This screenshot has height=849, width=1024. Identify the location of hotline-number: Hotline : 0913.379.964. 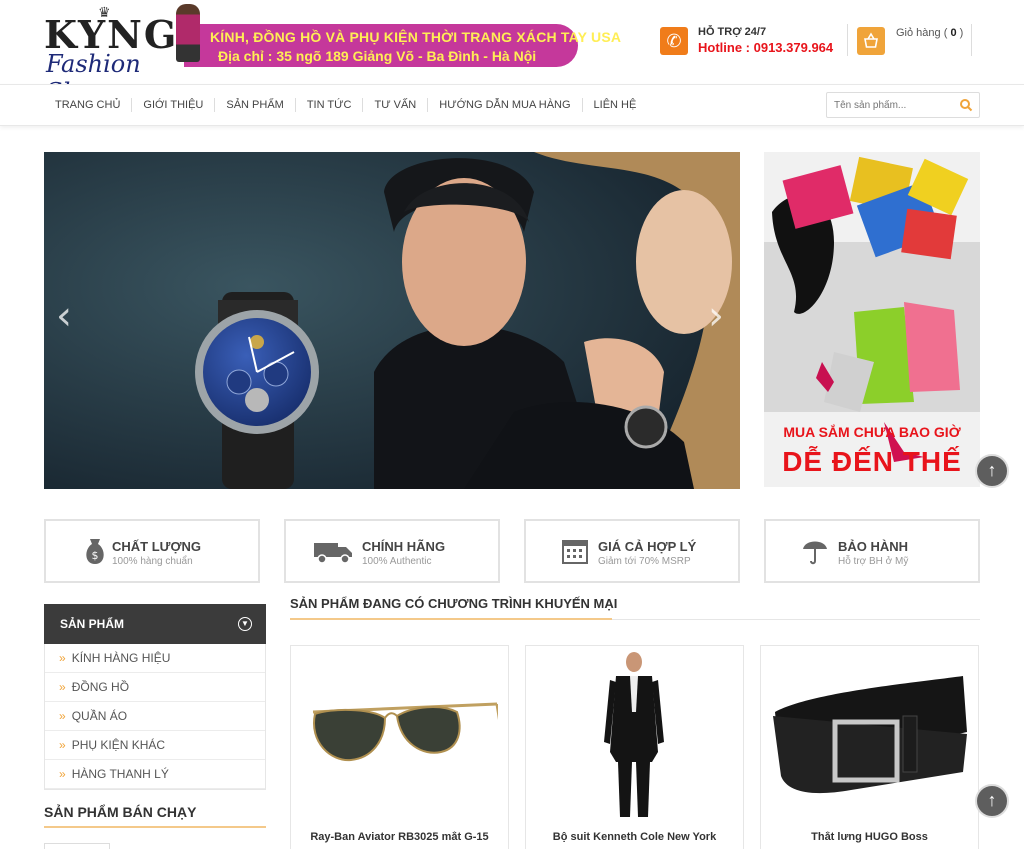
(765, 47).